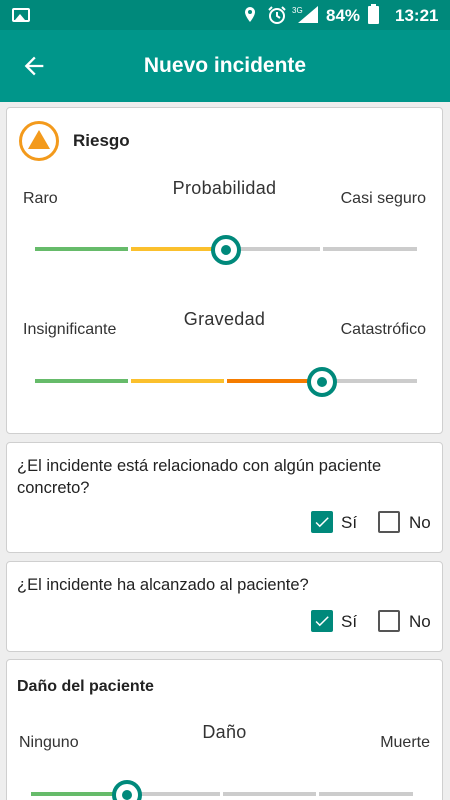  I want to click on severity-max-label: Catastrófico, so click(383, 329).